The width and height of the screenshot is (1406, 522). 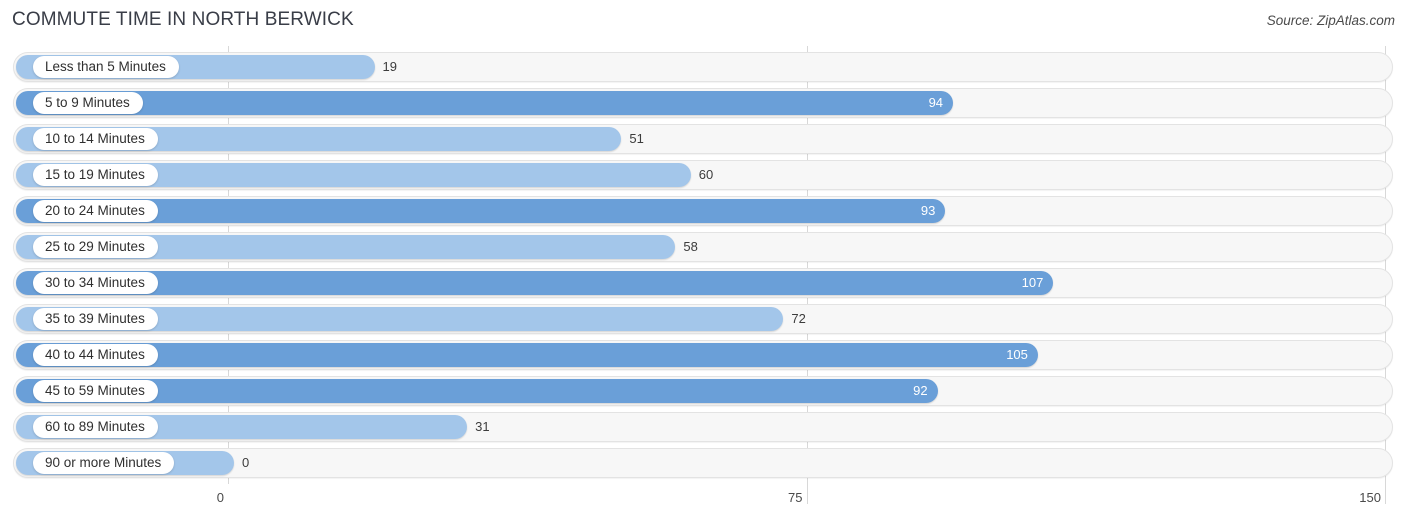 I want to click on bar-category-label-text: 5 to 9 Minutes, so click(x=87, y=103).